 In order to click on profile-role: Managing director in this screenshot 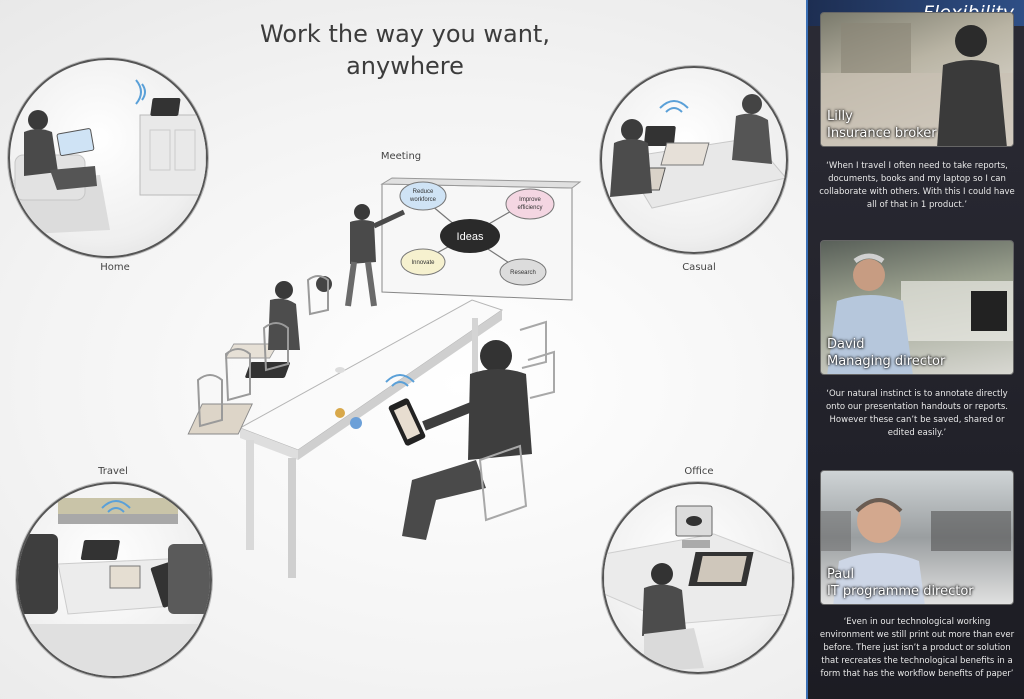, I will do `click(886, 361)`.